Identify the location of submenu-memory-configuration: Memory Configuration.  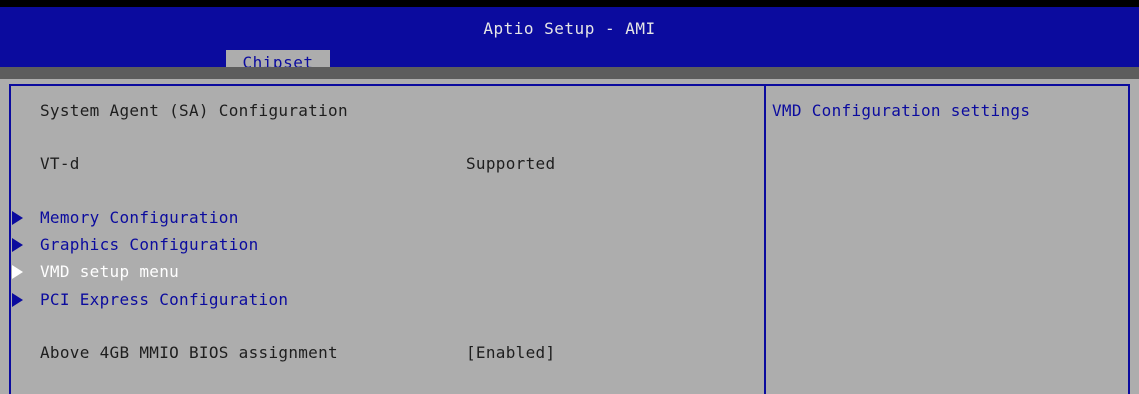
(139, 218).